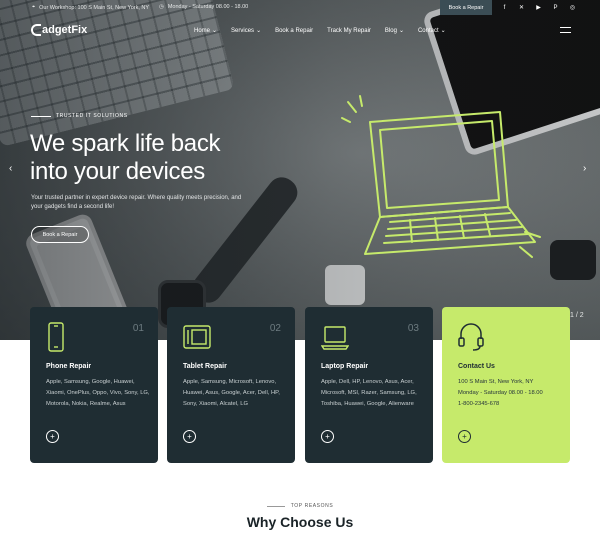 The height and width of the screenshot is (550, 600). I want to click on youtube-icon: ▶, so click(538, 7).